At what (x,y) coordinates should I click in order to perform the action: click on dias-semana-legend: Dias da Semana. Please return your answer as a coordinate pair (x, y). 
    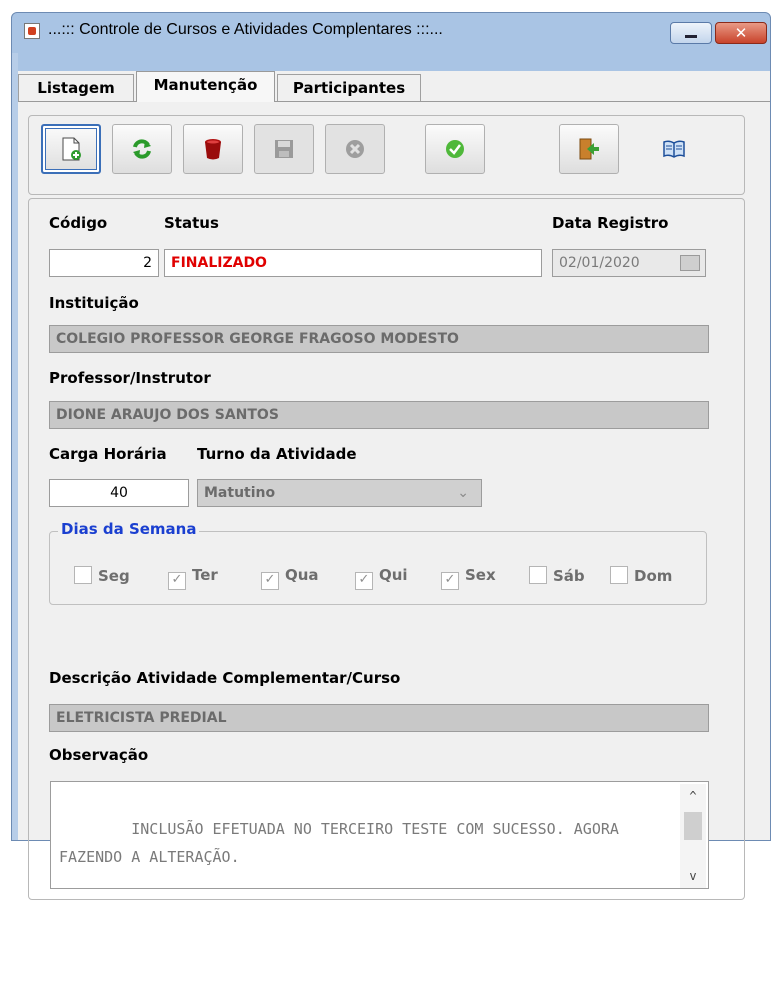
    Looking at the image, I should click on (129, 529).